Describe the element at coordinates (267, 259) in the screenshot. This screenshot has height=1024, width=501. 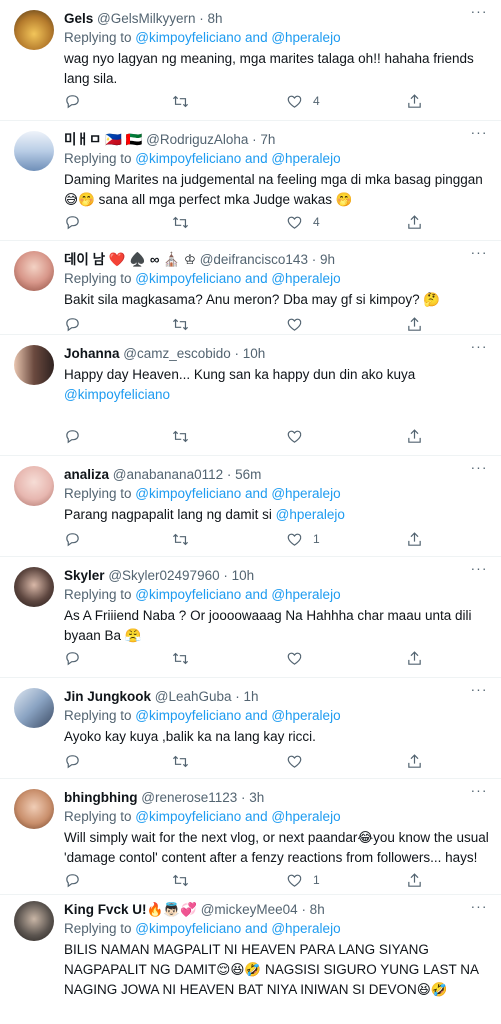
I see `handle-time: @deifrancisco143 · 9h` at that location.